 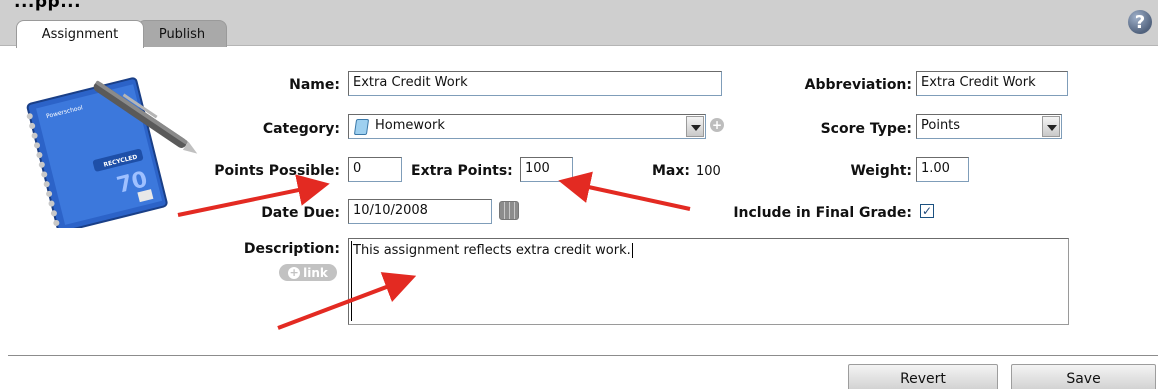 I want to click on plus-icon: +, so click(x=294, y=272).